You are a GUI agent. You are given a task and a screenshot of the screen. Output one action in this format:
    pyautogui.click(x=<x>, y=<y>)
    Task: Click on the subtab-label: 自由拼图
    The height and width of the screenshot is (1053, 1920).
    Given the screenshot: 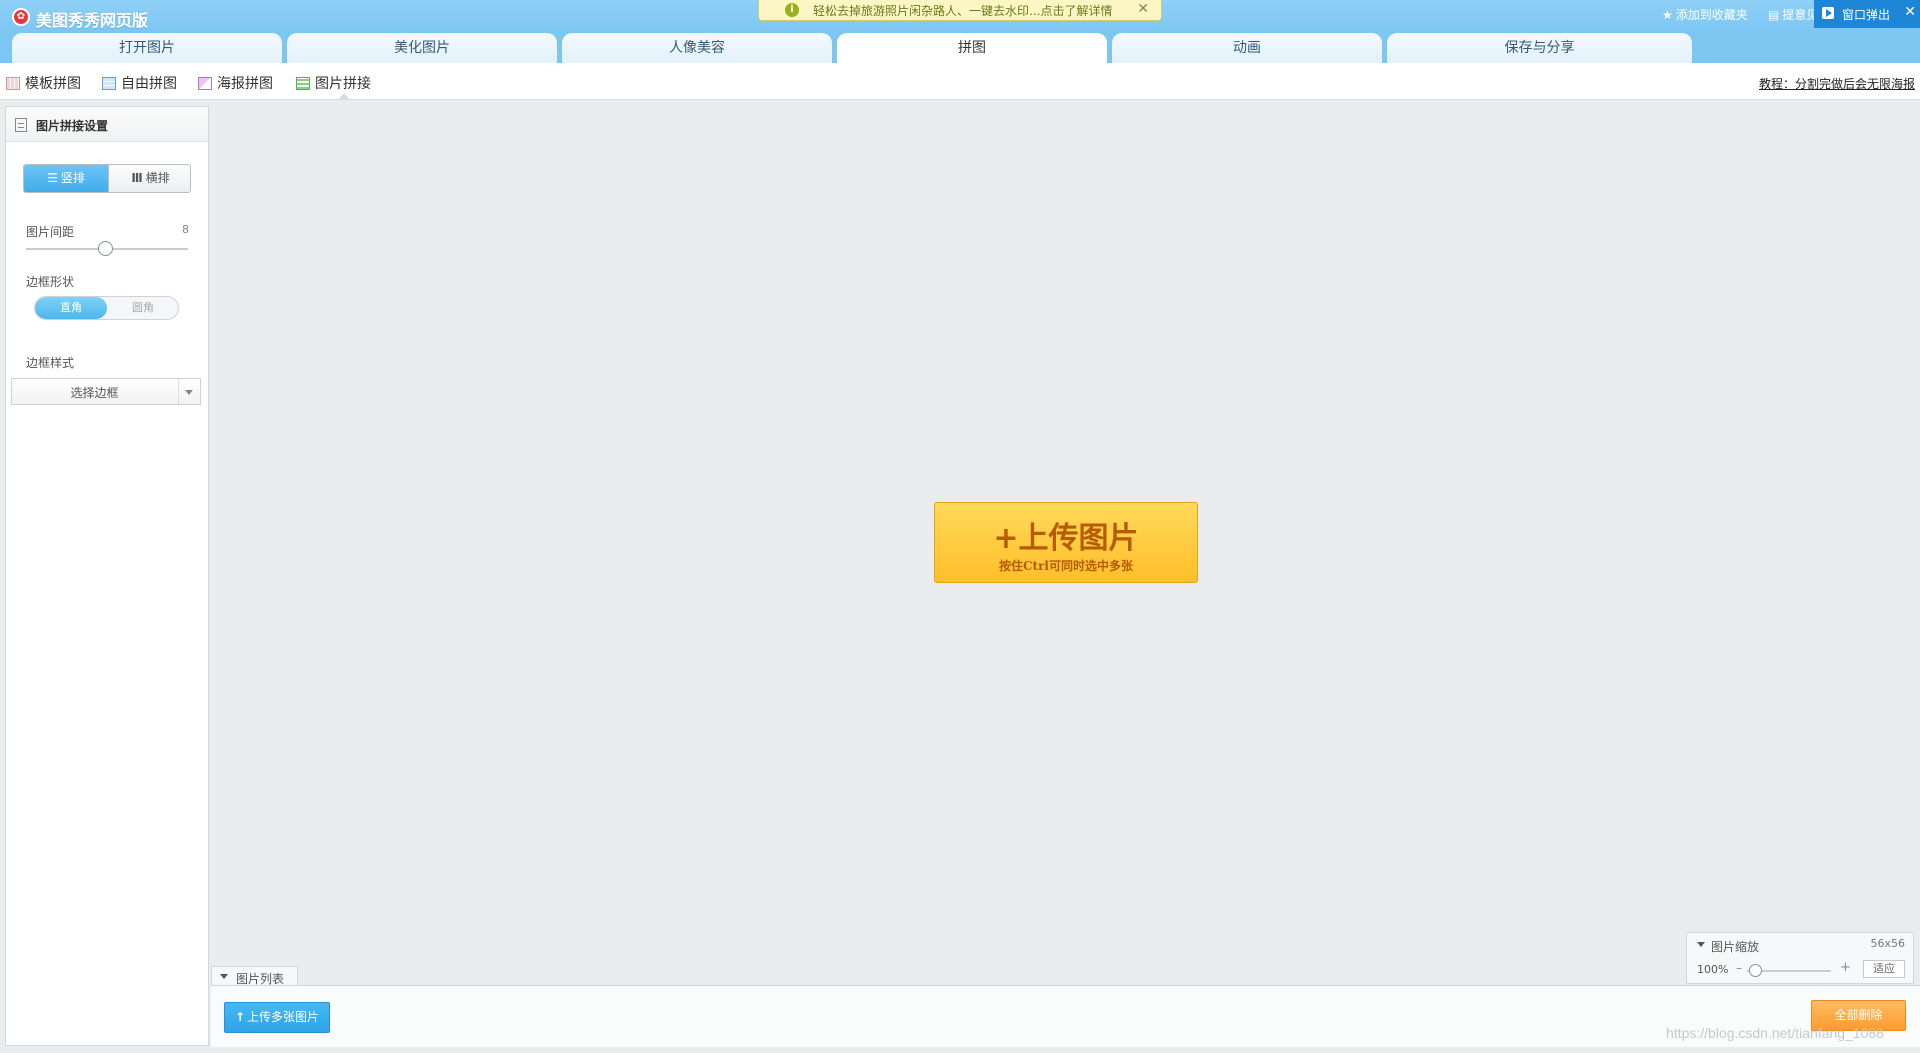 What is the action you would take?
    pyautogui.click(x=149, y=84)
    